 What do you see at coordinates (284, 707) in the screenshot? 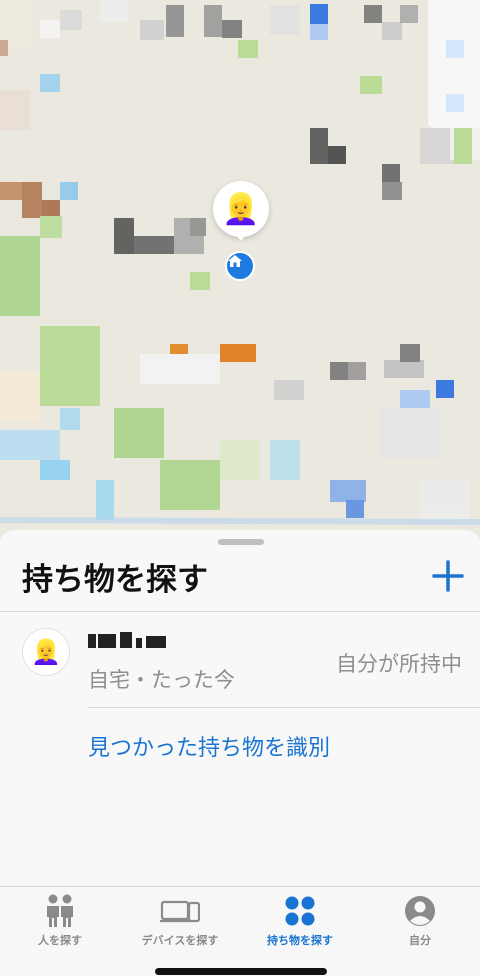
I see `row-divider` at bounding box center [284, 707].